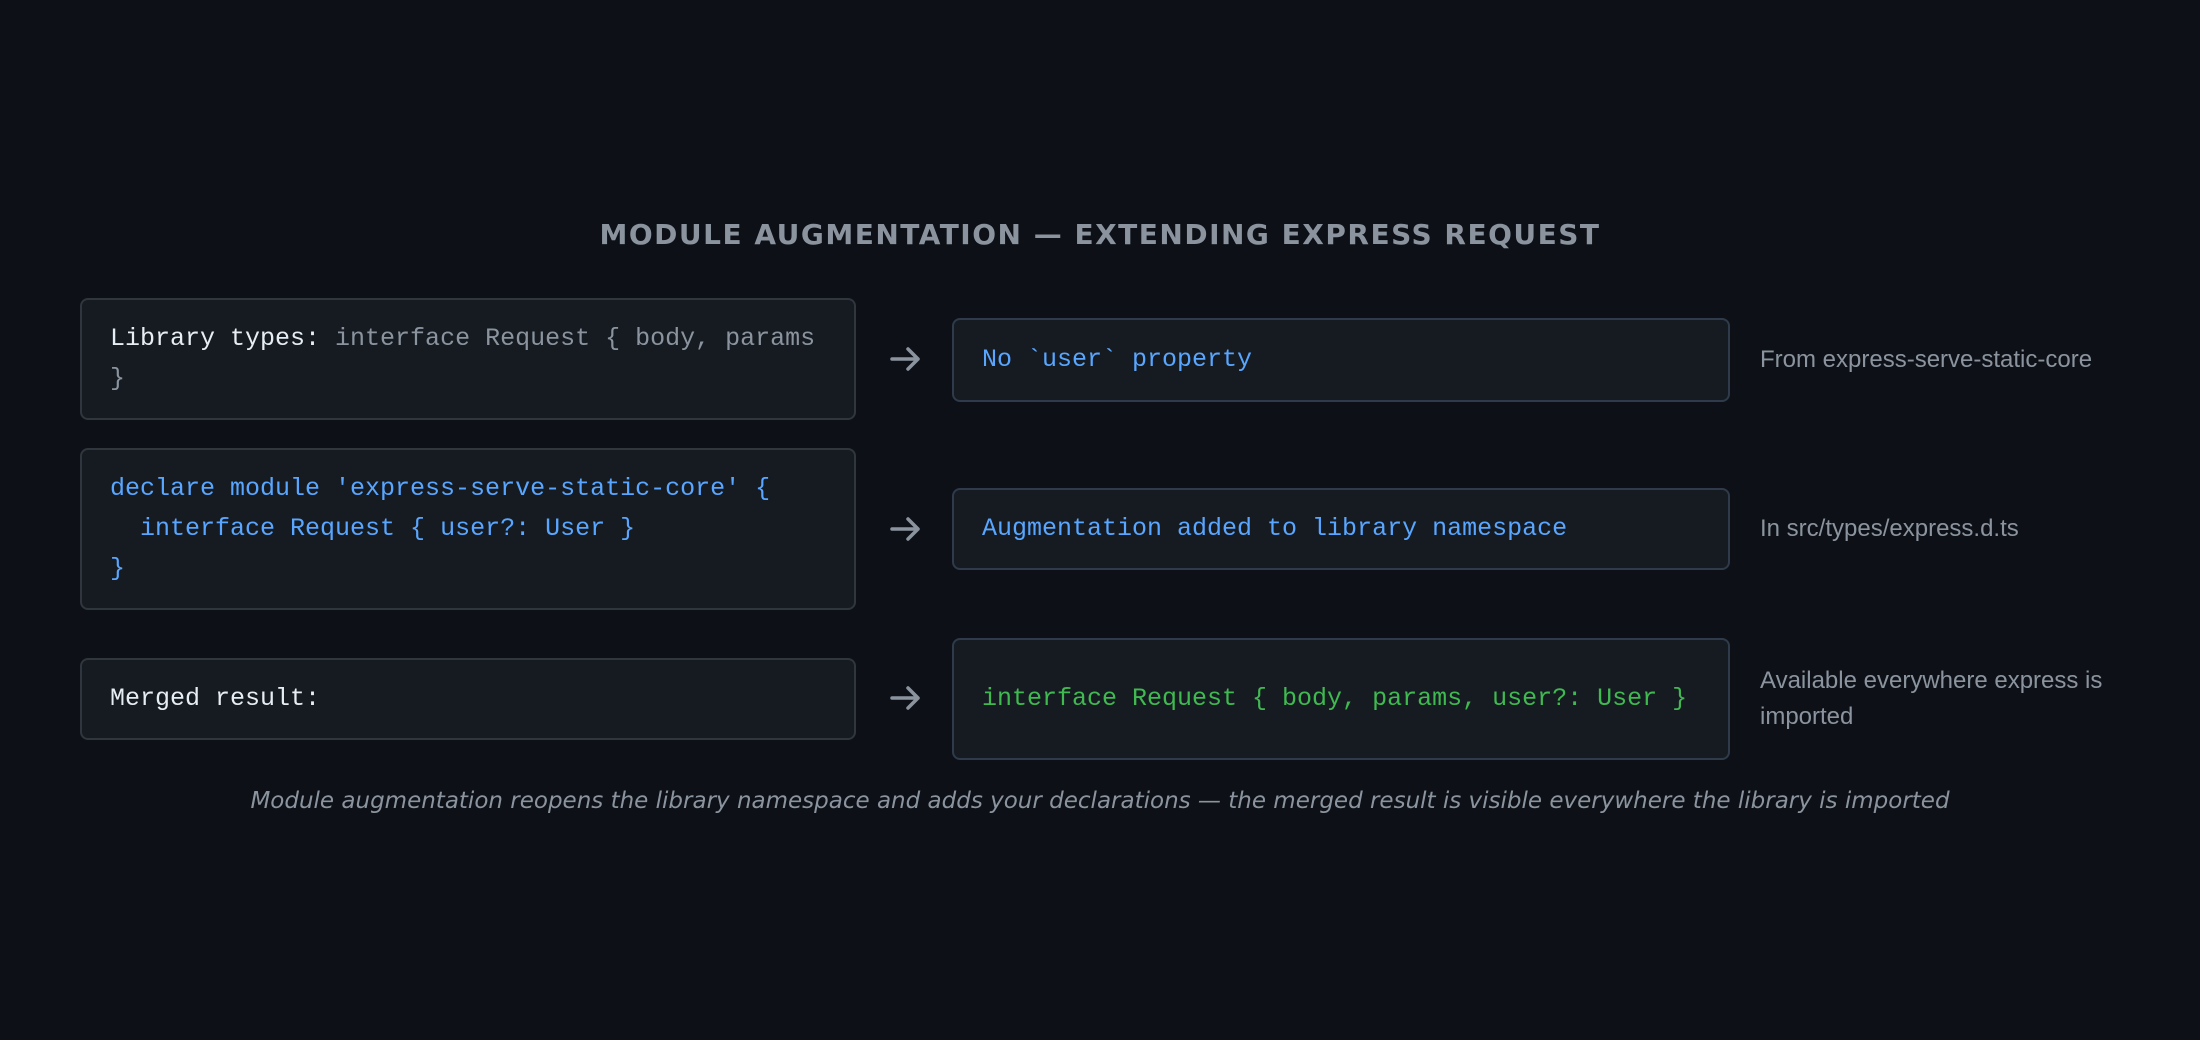 The image size is (2200, 1040). I want to click on note-source-library: From express-serve-static-core, so click(1926, 359).